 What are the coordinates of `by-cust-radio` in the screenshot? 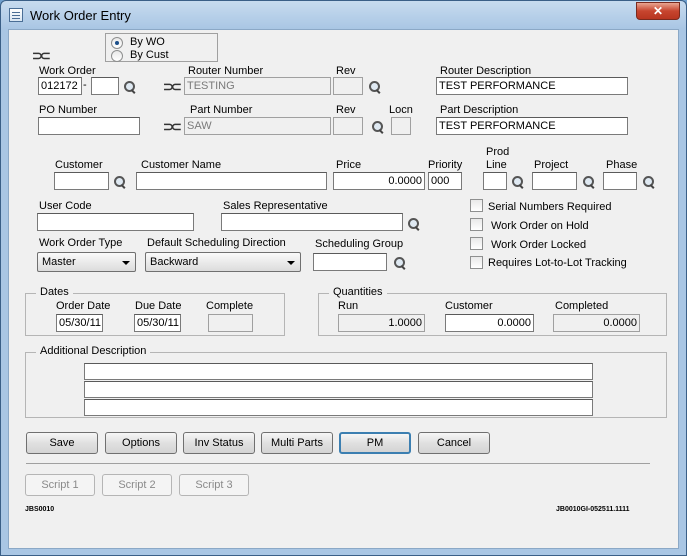 It's located at (117, 56).